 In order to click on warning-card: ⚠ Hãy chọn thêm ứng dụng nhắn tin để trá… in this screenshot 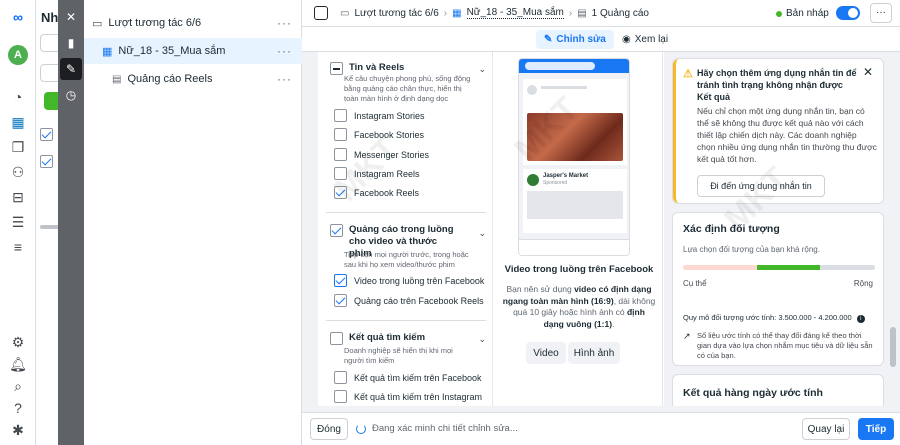, I will do `click(778, 131)`.